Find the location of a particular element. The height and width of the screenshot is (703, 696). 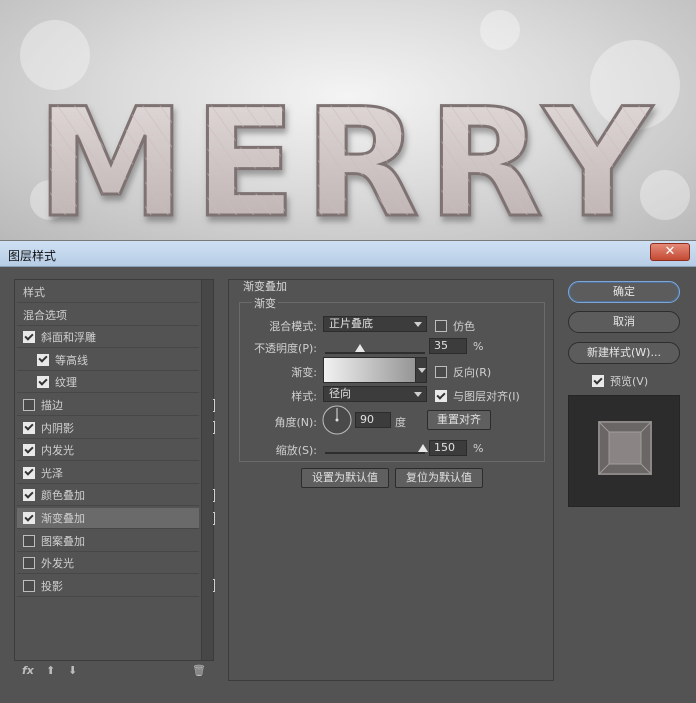

dither-checkbox is located at coordinates (441, 326).